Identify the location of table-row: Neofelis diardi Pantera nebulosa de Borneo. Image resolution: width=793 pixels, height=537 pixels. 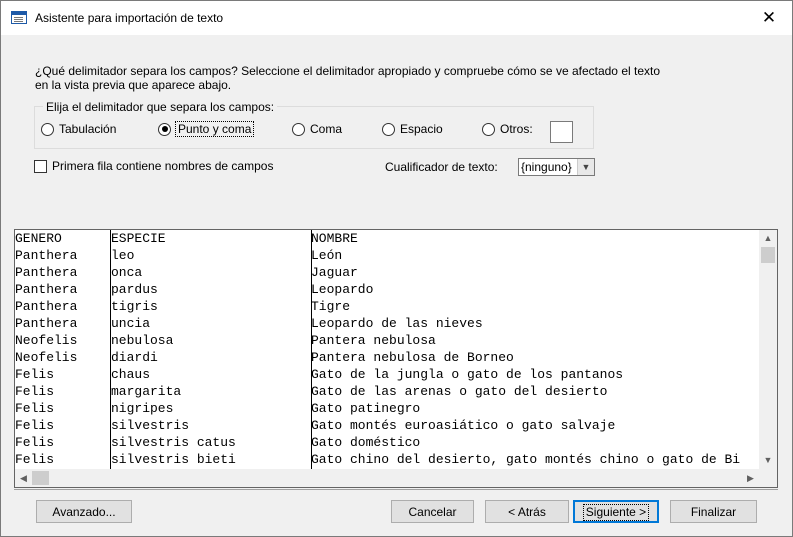
(387, 357).